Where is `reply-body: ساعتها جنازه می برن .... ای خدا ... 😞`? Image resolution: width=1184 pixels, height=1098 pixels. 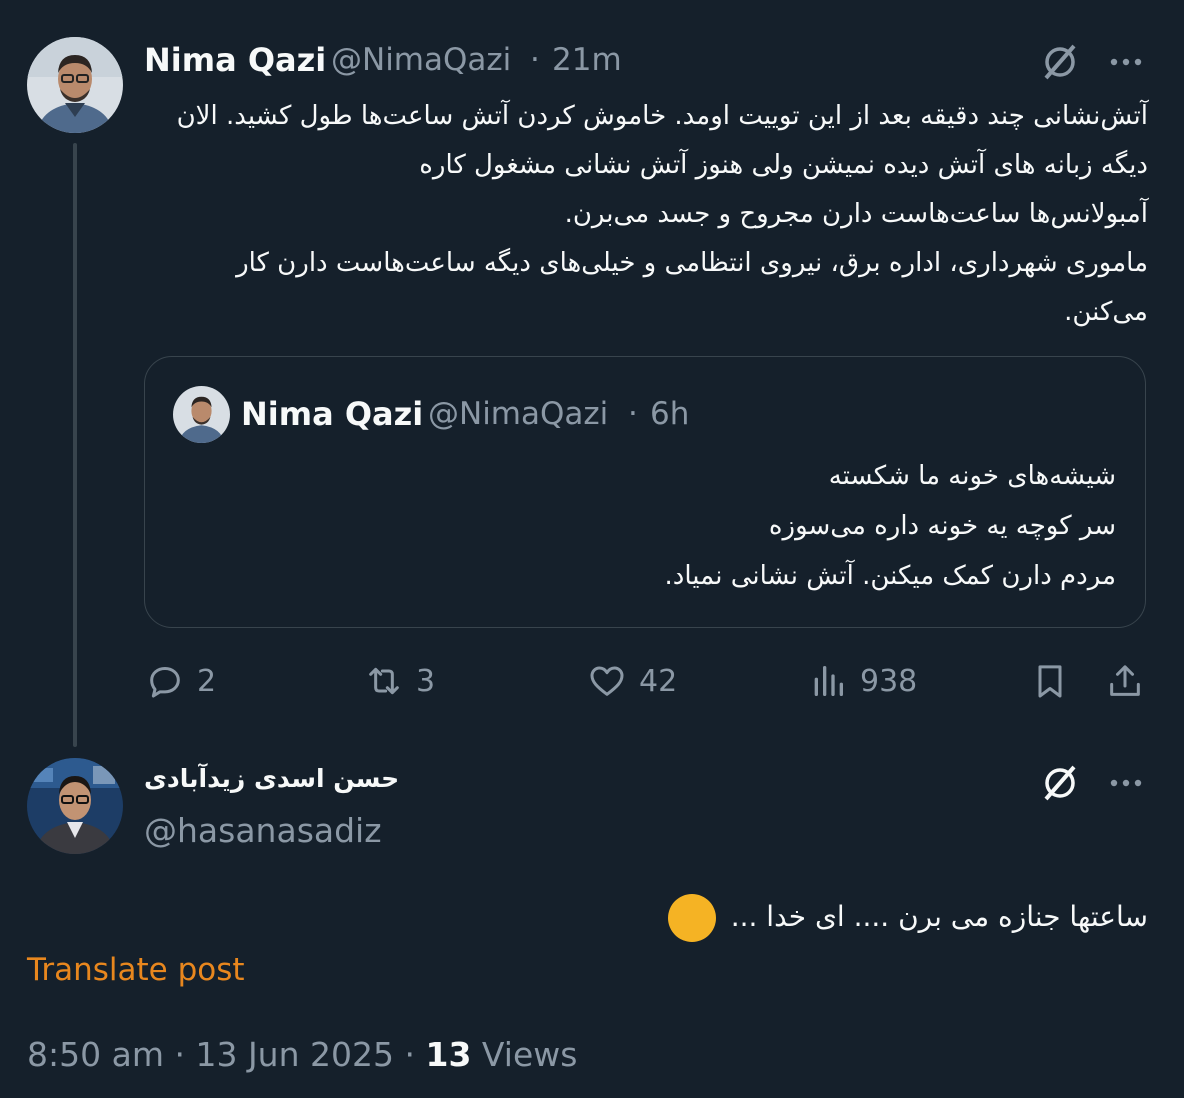
reply-body: ساعتها جنازه می برن .... ای خدا ... 😞 is located at coordinates (798, 917).